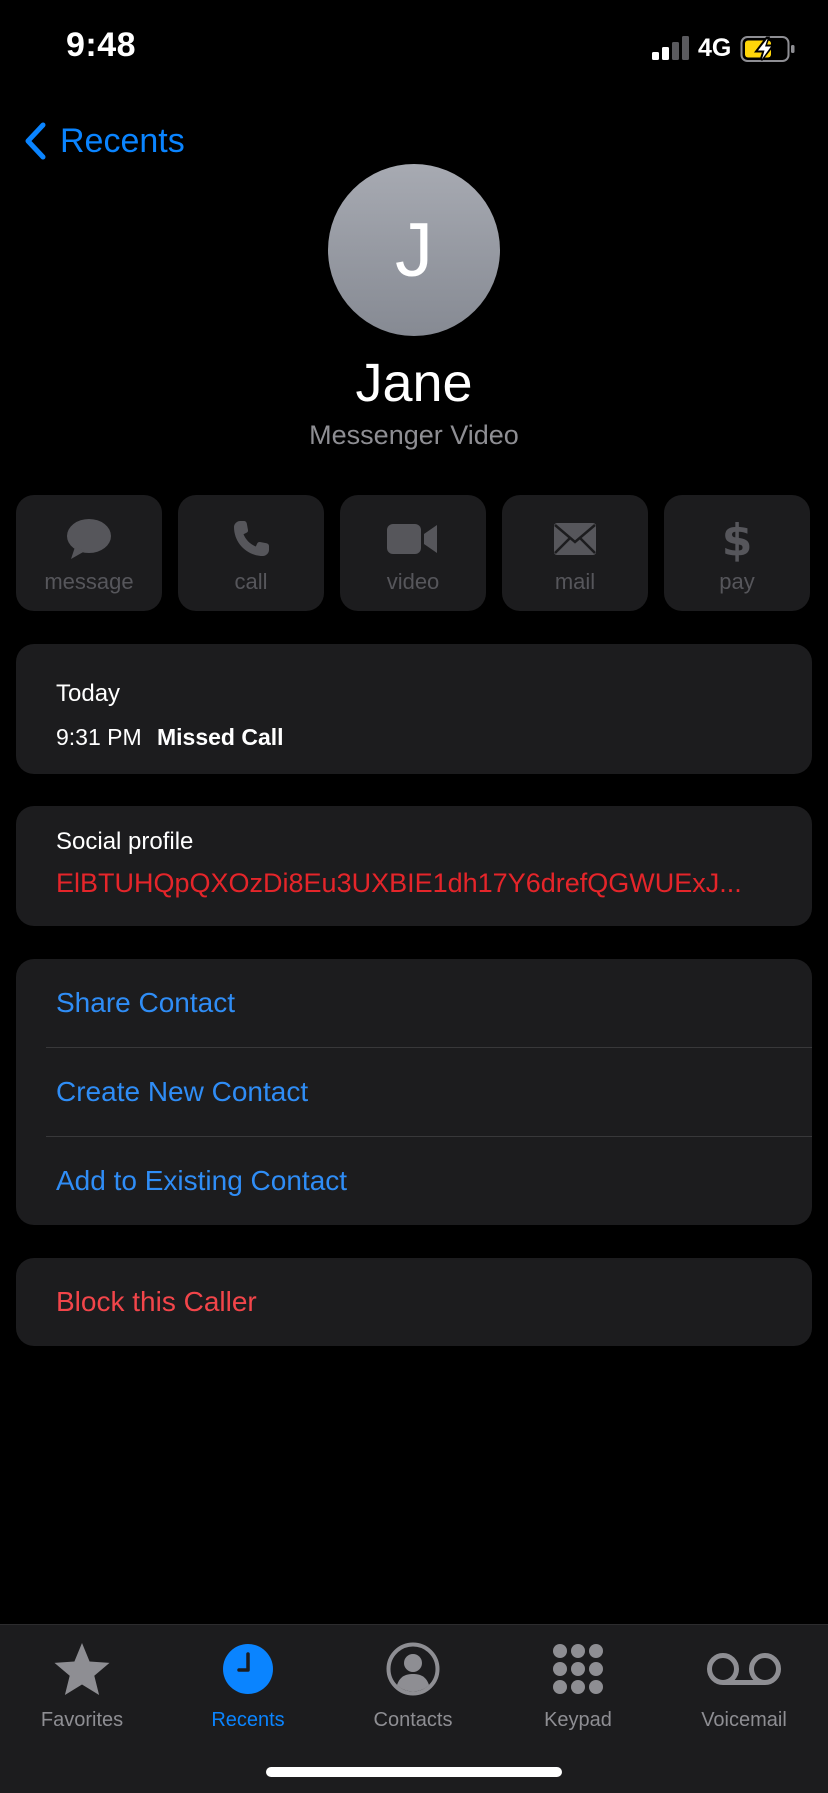 The height and width of the screenshot is (1793, 828). Describe the element at coordinates (715, 48) in the screenshot. I see `network-type: 4G` at that location.